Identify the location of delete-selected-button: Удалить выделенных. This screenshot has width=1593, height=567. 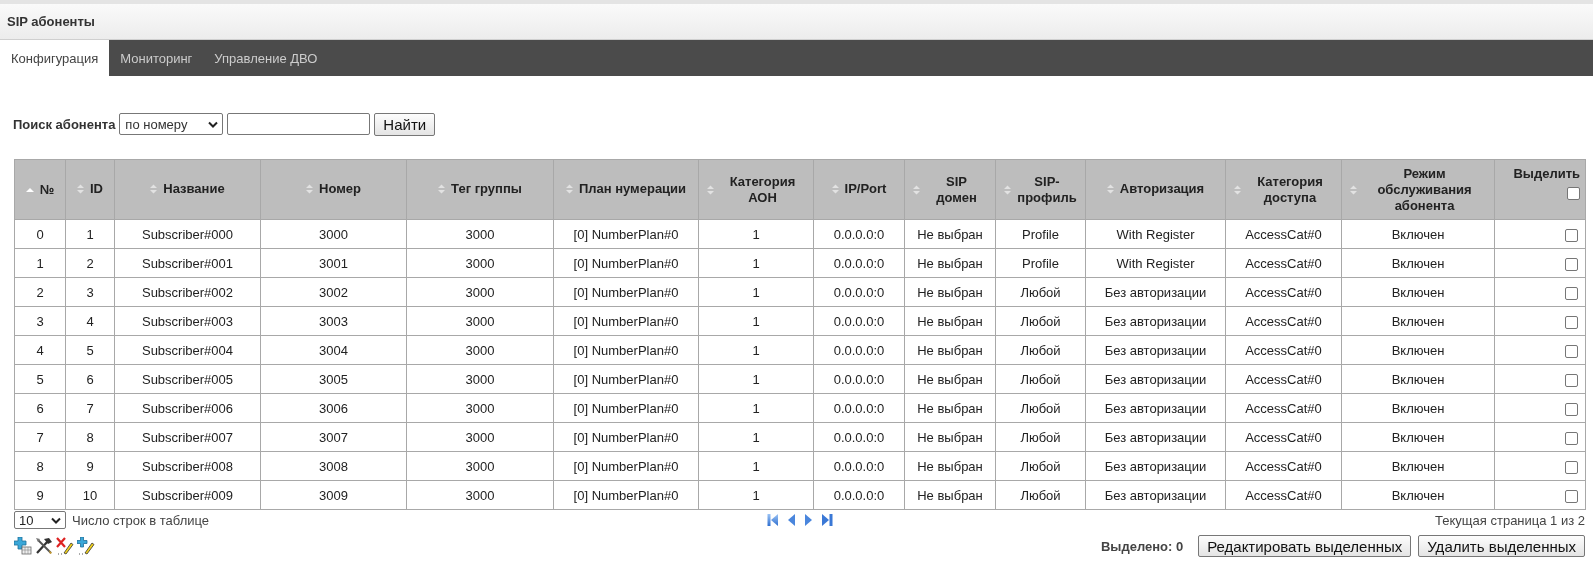
(1501, 546).